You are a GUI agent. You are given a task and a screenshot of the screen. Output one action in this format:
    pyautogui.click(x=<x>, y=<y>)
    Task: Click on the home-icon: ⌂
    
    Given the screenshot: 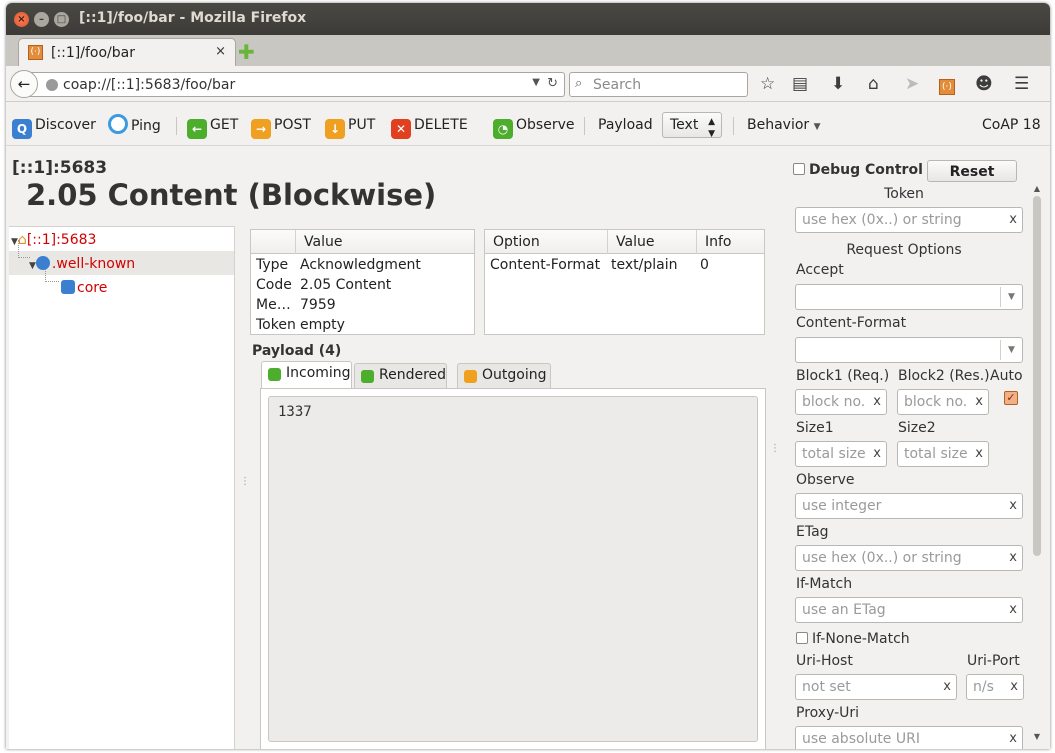 What is the action you would take?
    pyautogui.click(x=873, y=84)
    